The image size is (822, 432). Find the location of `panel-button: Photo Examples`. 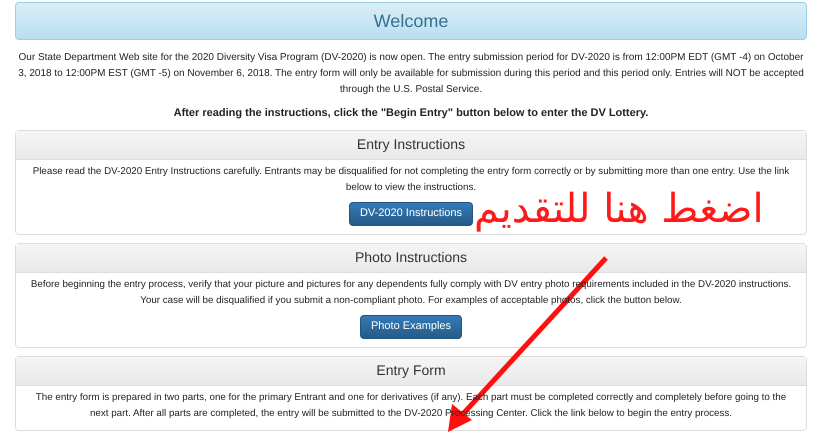

panel-button: Photo Examples is located at coordinates (411, 326).